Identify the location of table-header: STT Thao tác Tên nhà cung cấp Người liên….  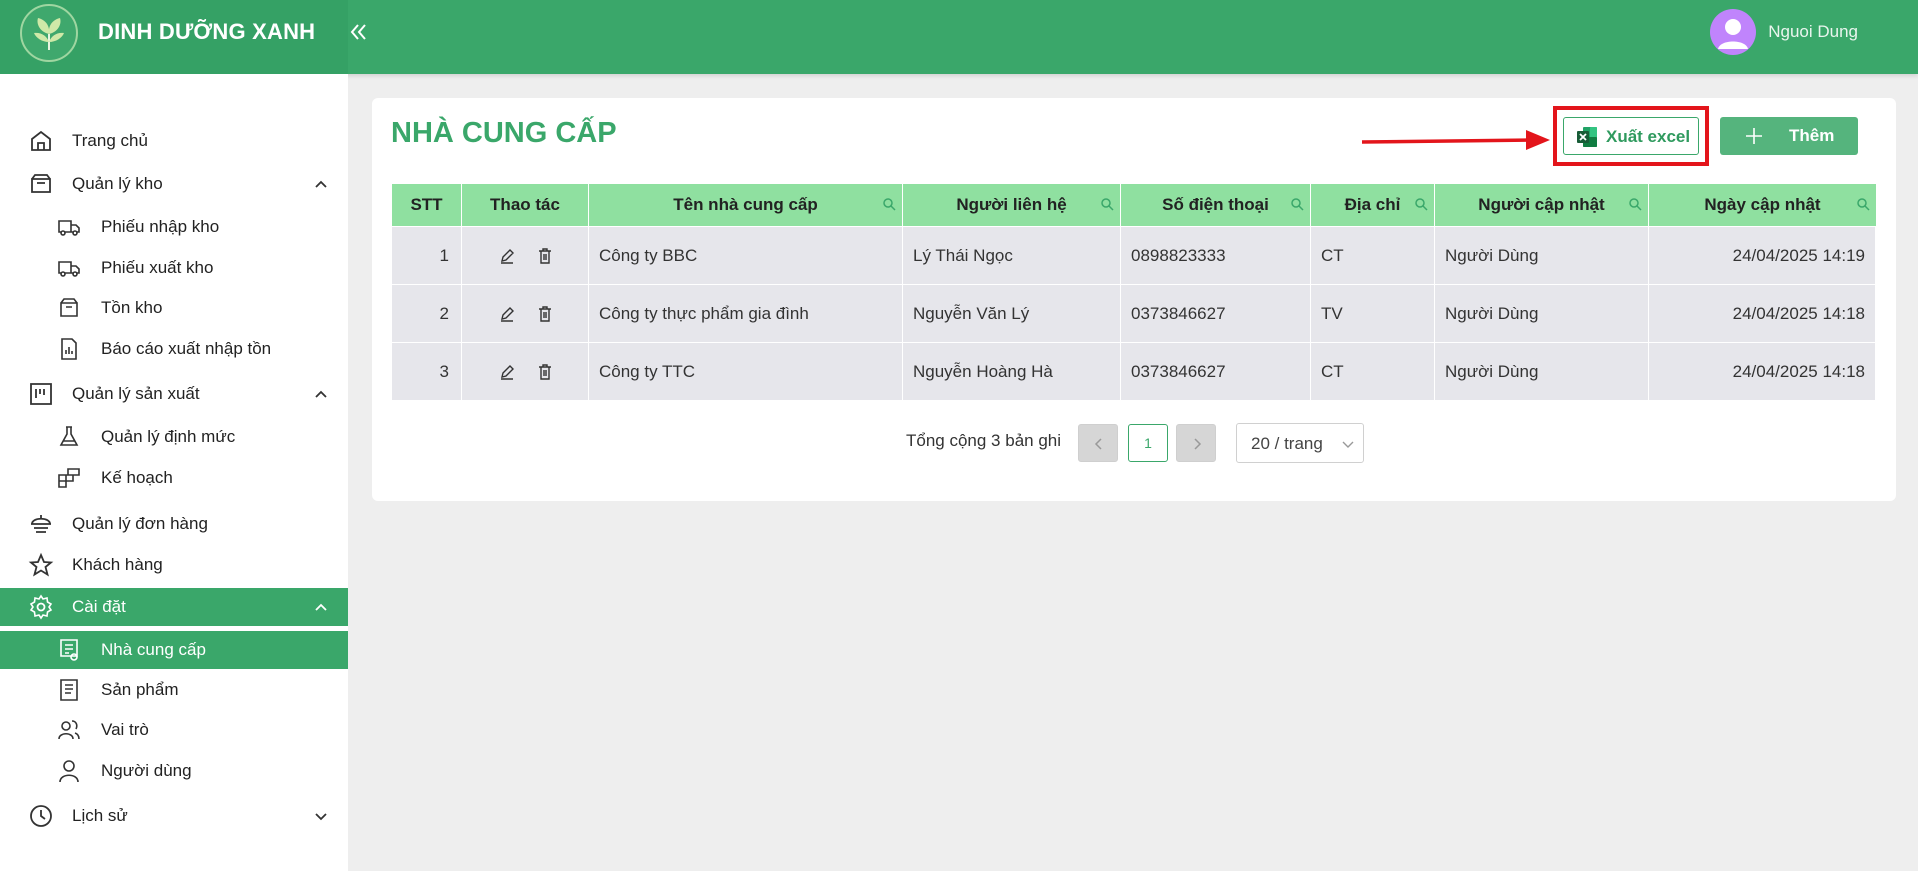
(1134, 205).